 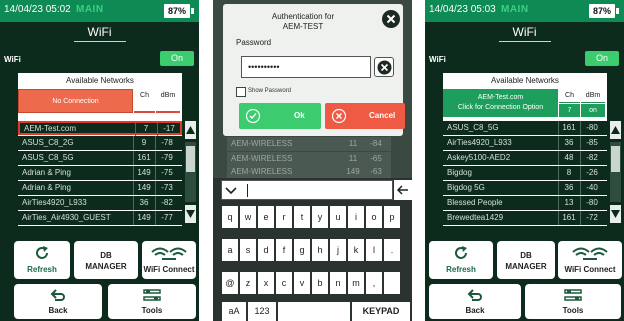 I want to click on connected-network-header: AEM-Test.com Click for Connection Option, so click(x=500, y=103).